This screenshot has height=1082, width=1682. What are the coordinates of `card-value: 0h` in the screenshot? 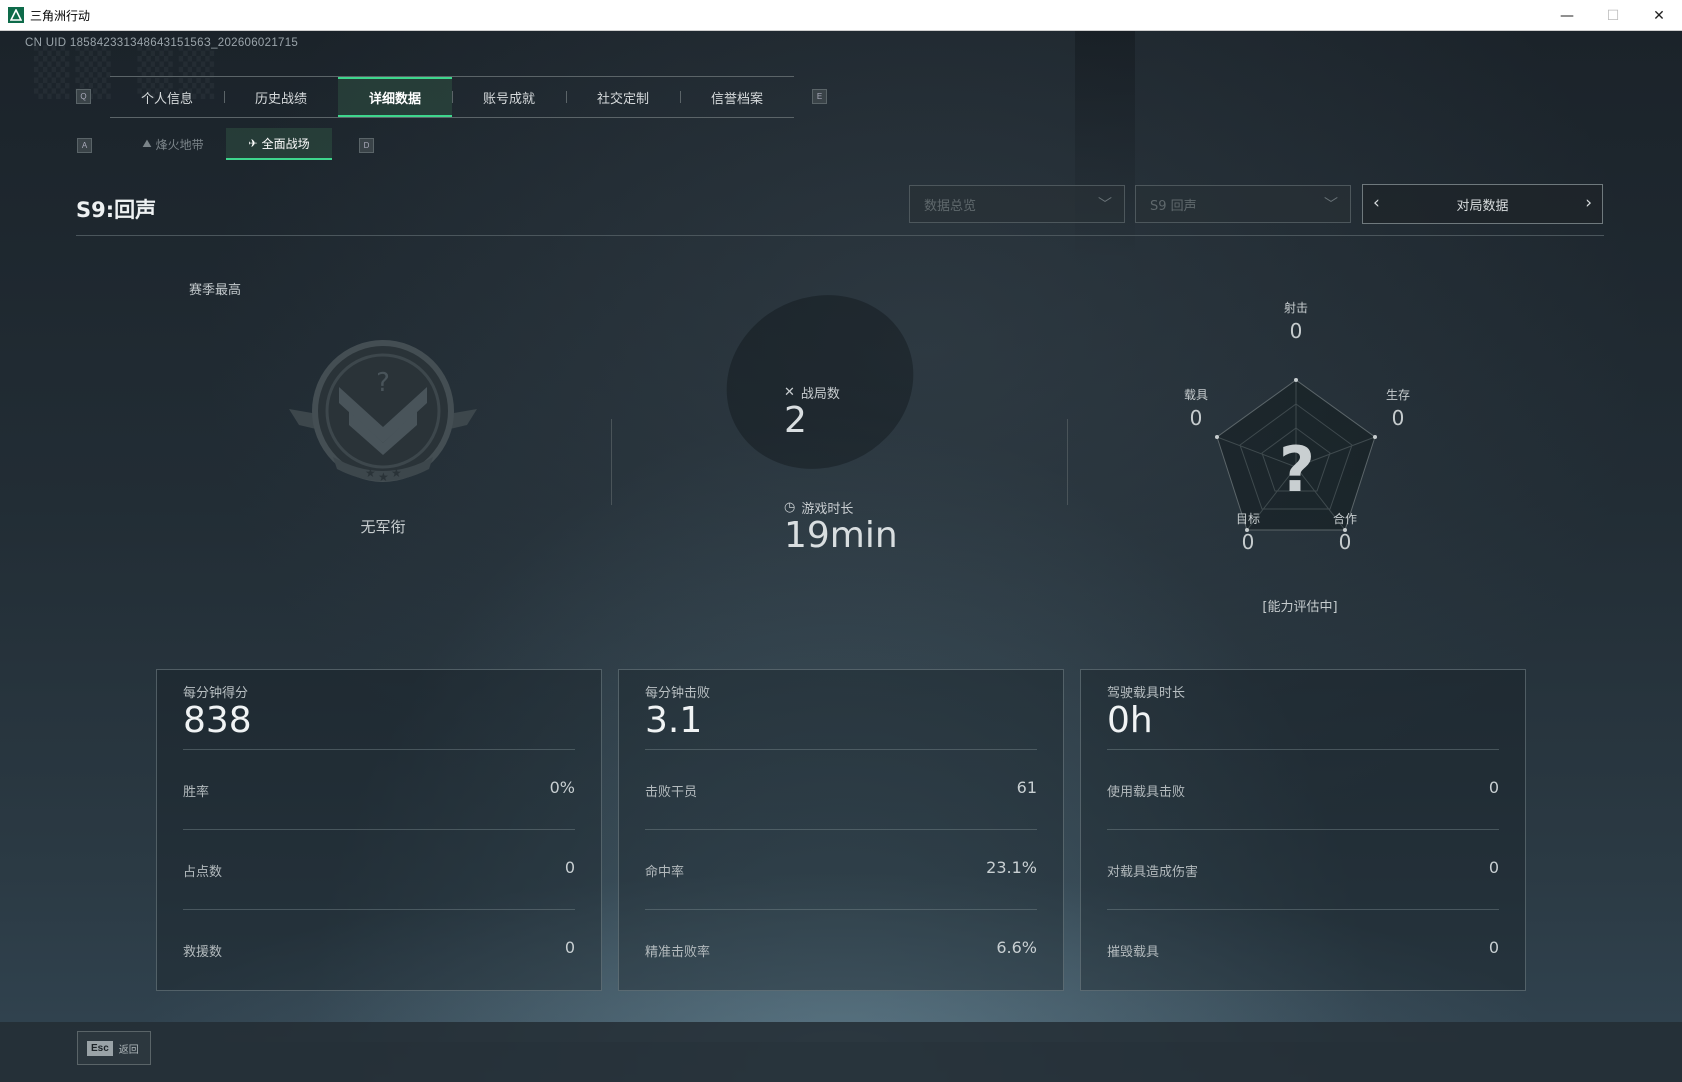 It's located at (1130, 720).